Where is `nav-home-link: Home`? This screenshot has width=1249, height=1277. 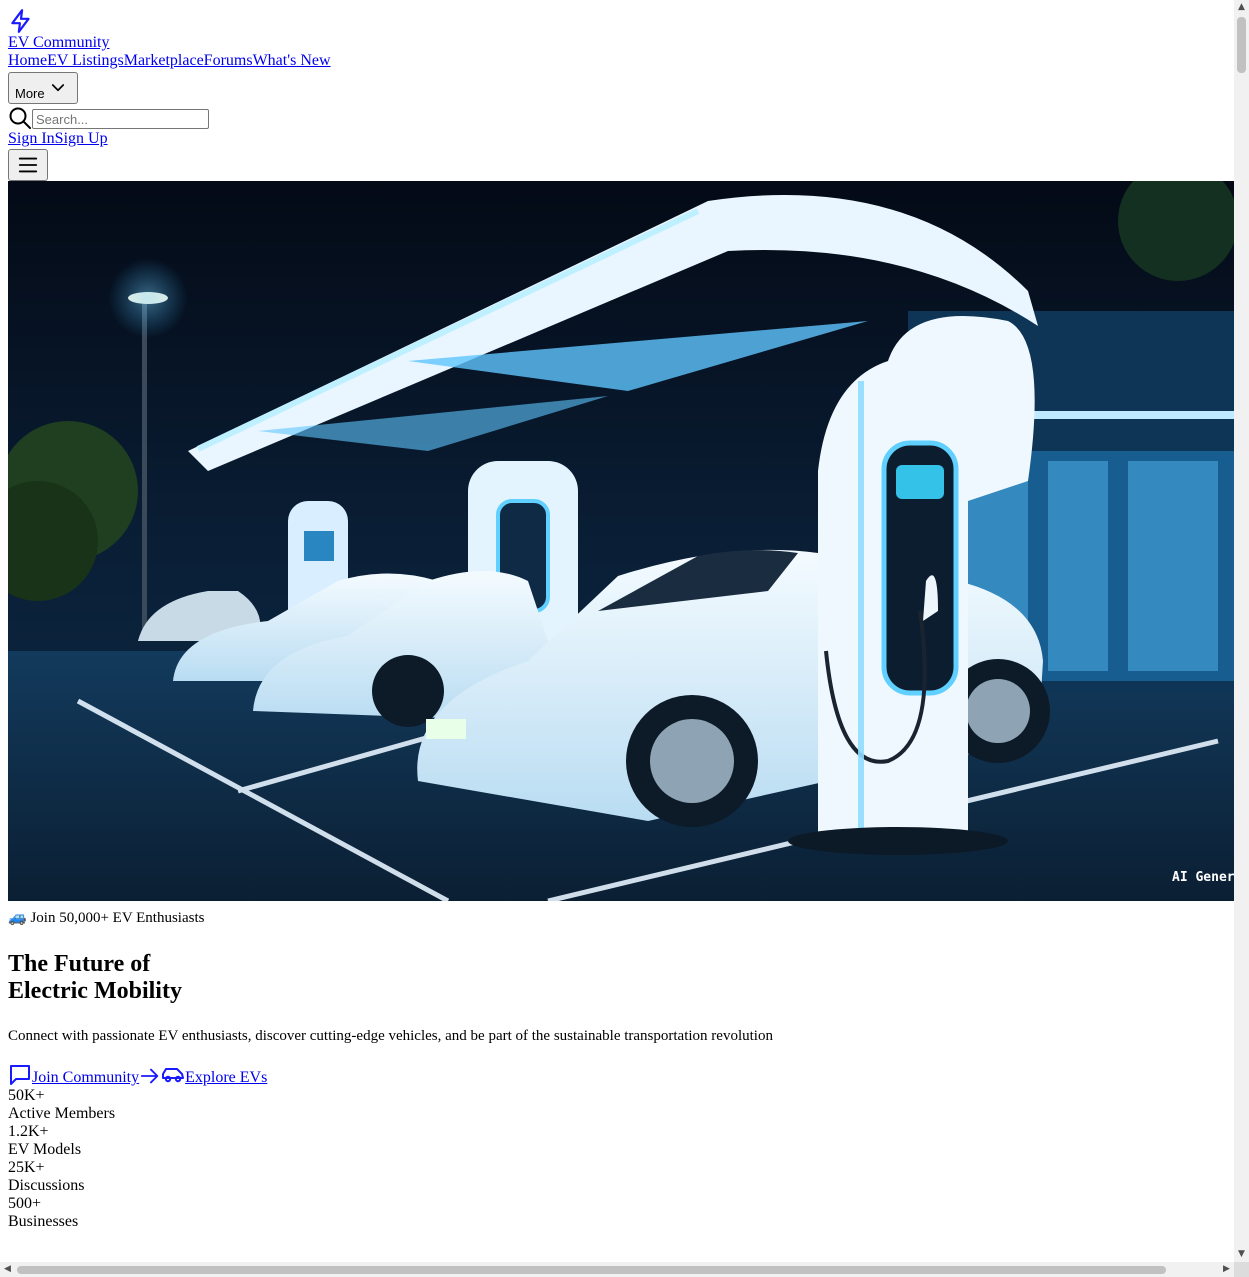 nav-home-link: Home is located at coordinates (27, 60).